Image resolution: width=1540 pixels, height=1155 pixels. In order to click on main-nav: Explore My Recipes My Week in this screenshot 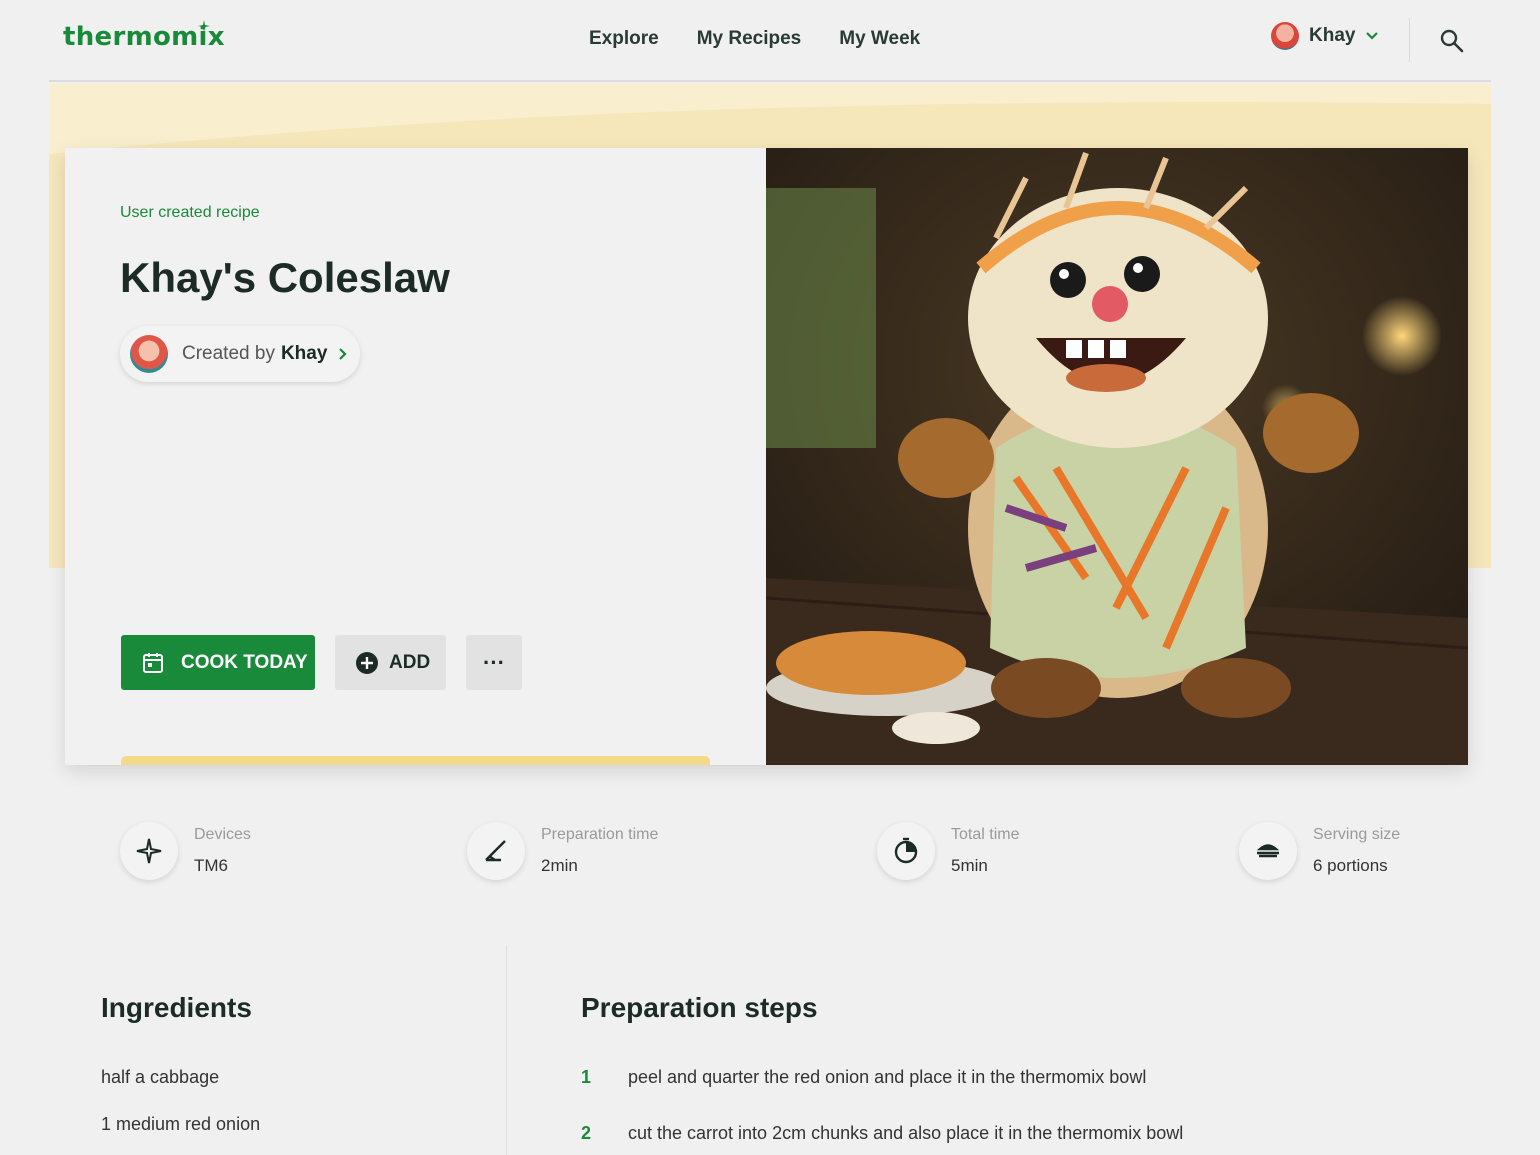, I will do `click(754, 39)`.